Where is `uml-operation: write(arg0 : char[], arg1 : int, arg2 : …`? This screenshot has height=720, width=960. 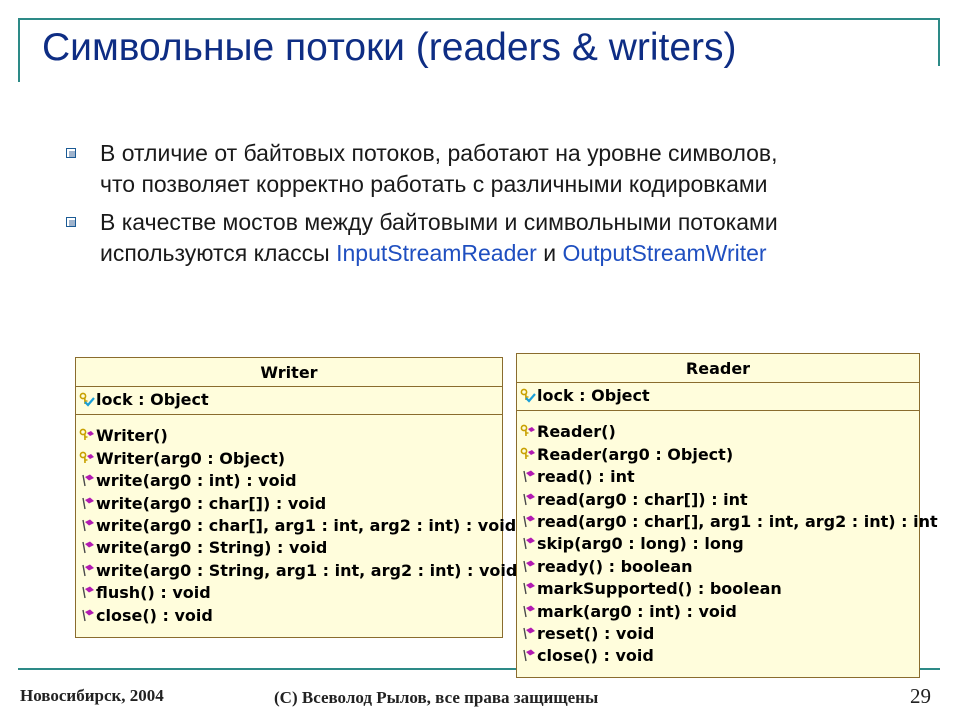
uml-operation: write(arg0 : char[], arg1 : int, arg2 : … is located at coordinates (296, 526).